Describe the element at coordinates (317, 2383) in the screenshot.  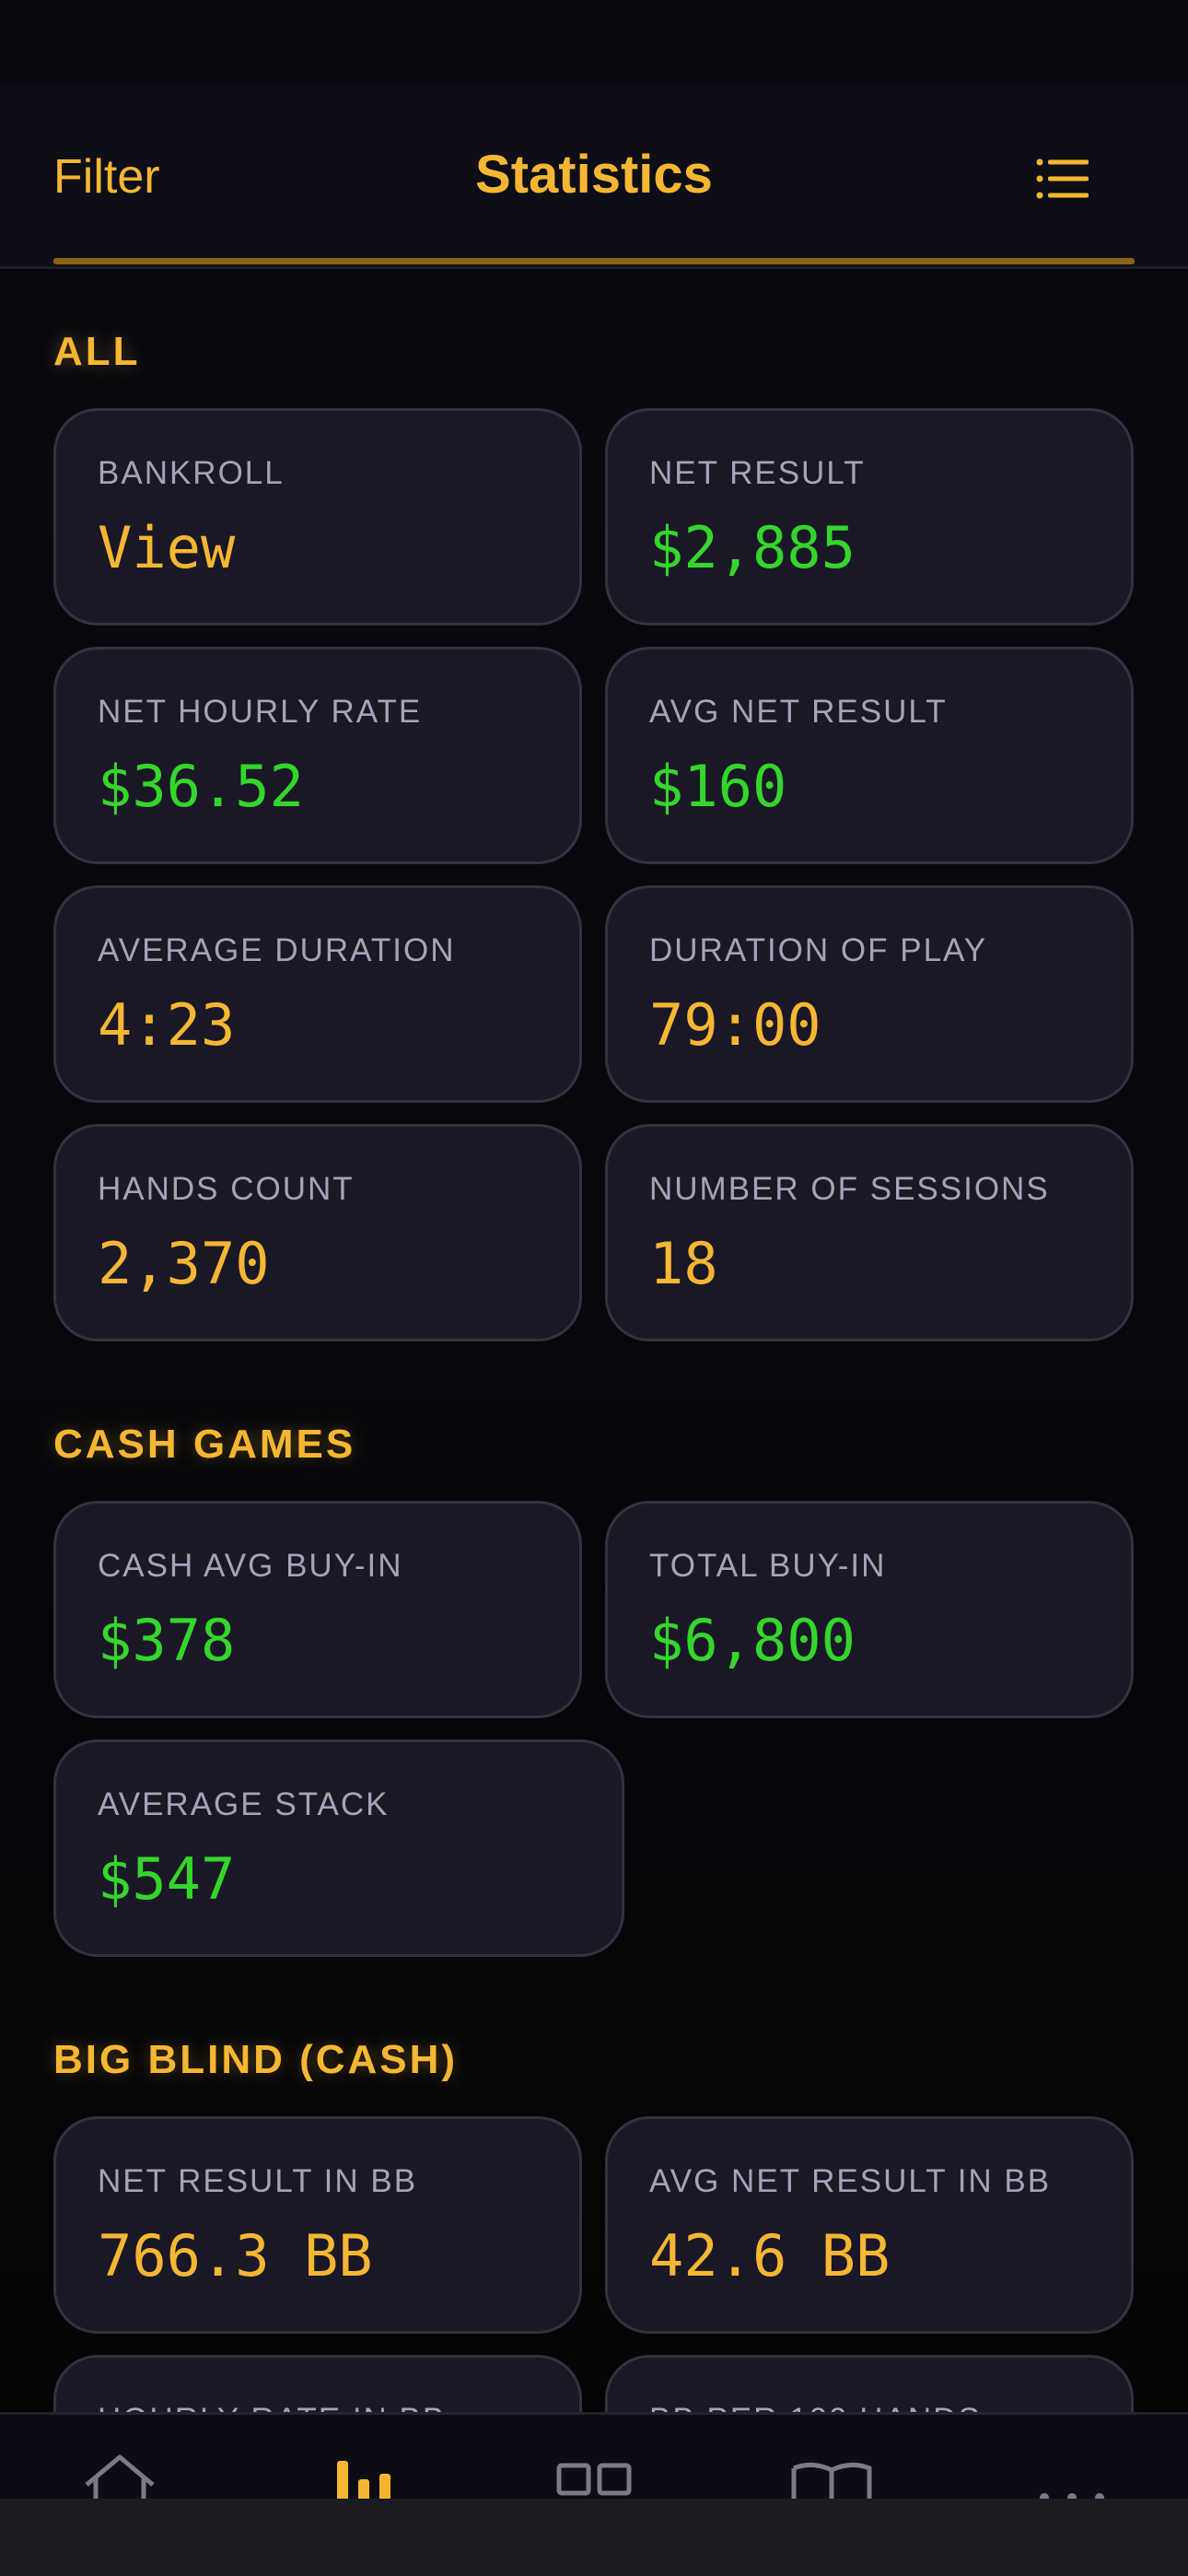
I see `stat-card-hourly-rate-in-bb: HOURLY RATE IN BB` at that location.